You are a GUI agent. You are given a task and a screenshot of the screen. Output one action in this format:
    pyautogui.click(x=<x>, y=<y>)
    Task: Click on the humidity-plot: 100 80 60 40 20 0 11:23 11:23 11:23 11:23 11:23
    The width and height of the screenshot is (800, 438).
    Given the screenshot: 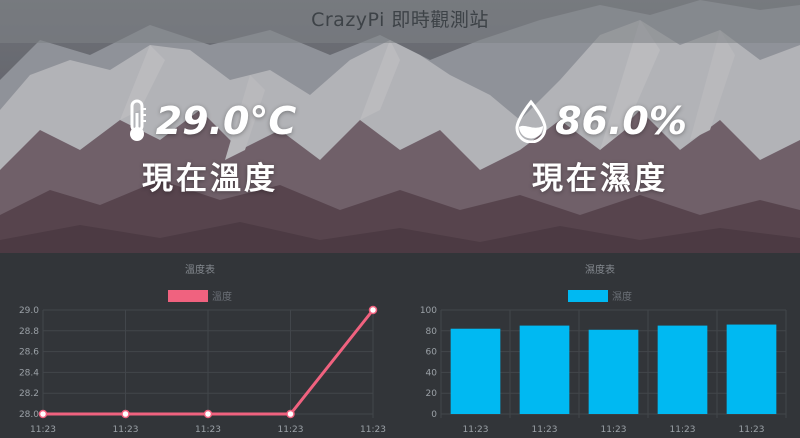 What is the action you would take?
    pyautogui.click(x=603, y=370)
    